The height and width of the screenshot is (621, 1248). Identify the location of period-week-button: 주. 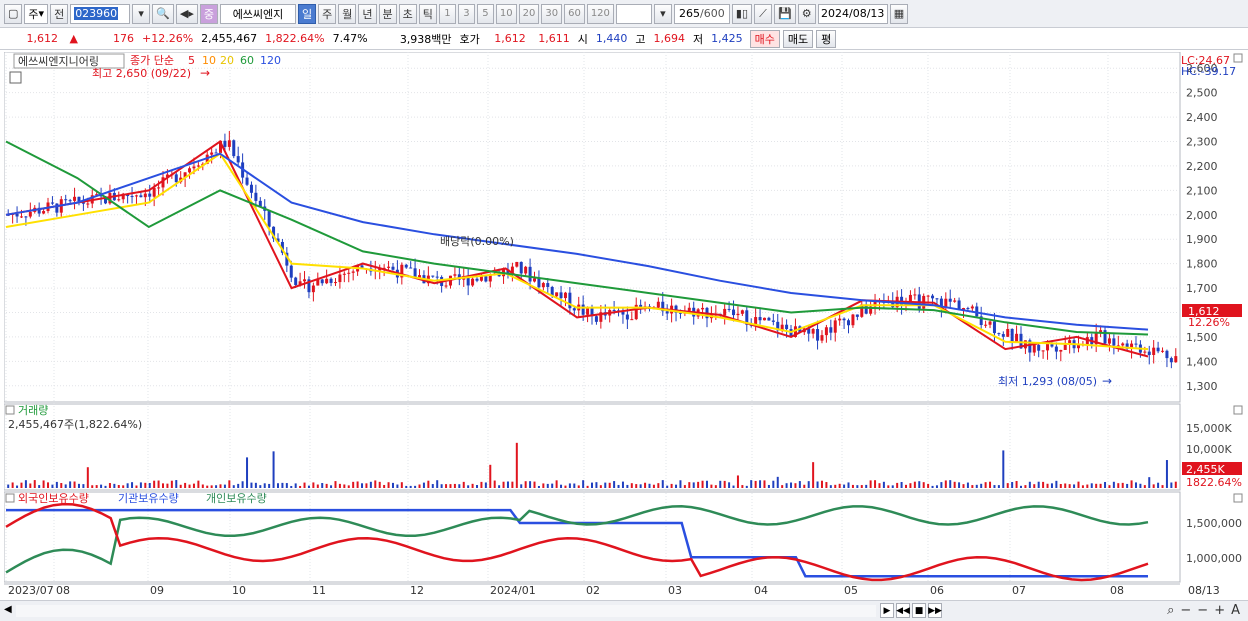
(327, 13).